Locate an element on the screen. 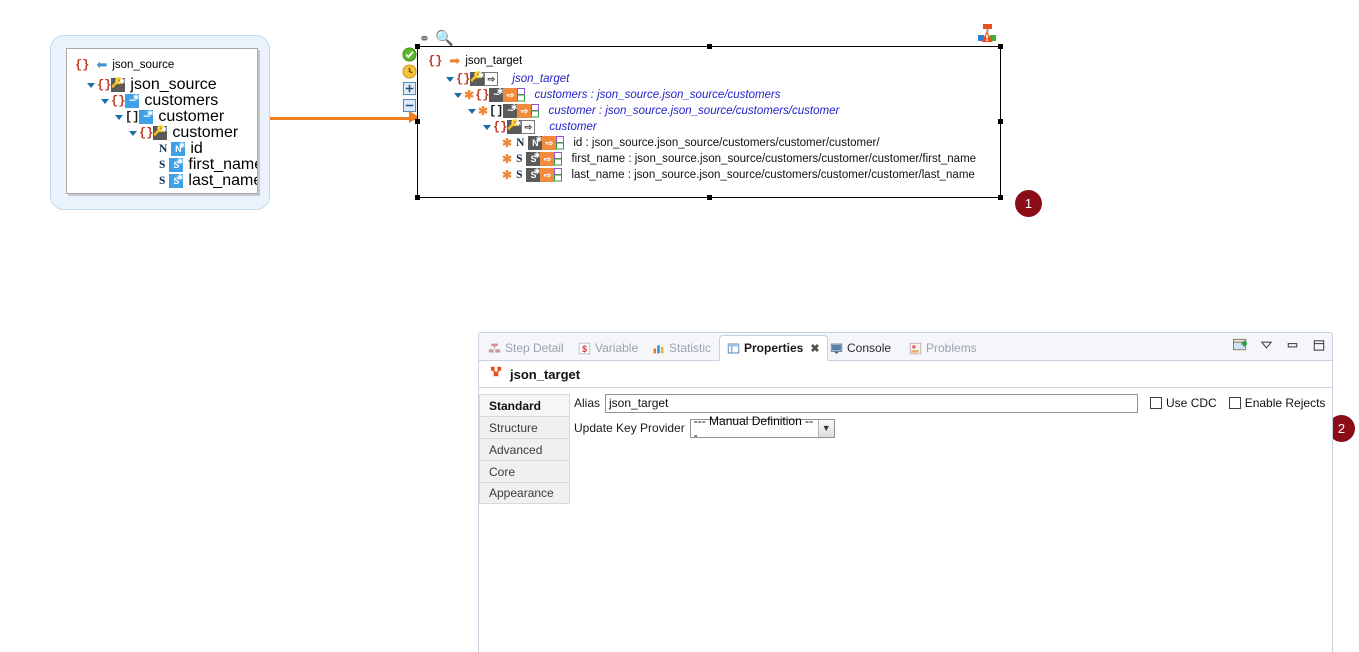 Image resolution: width=1359 pixels, height=652 pixels. tree-row: {} 🔑 ✱ ⇨ customer is located at coordinates (741, 127).